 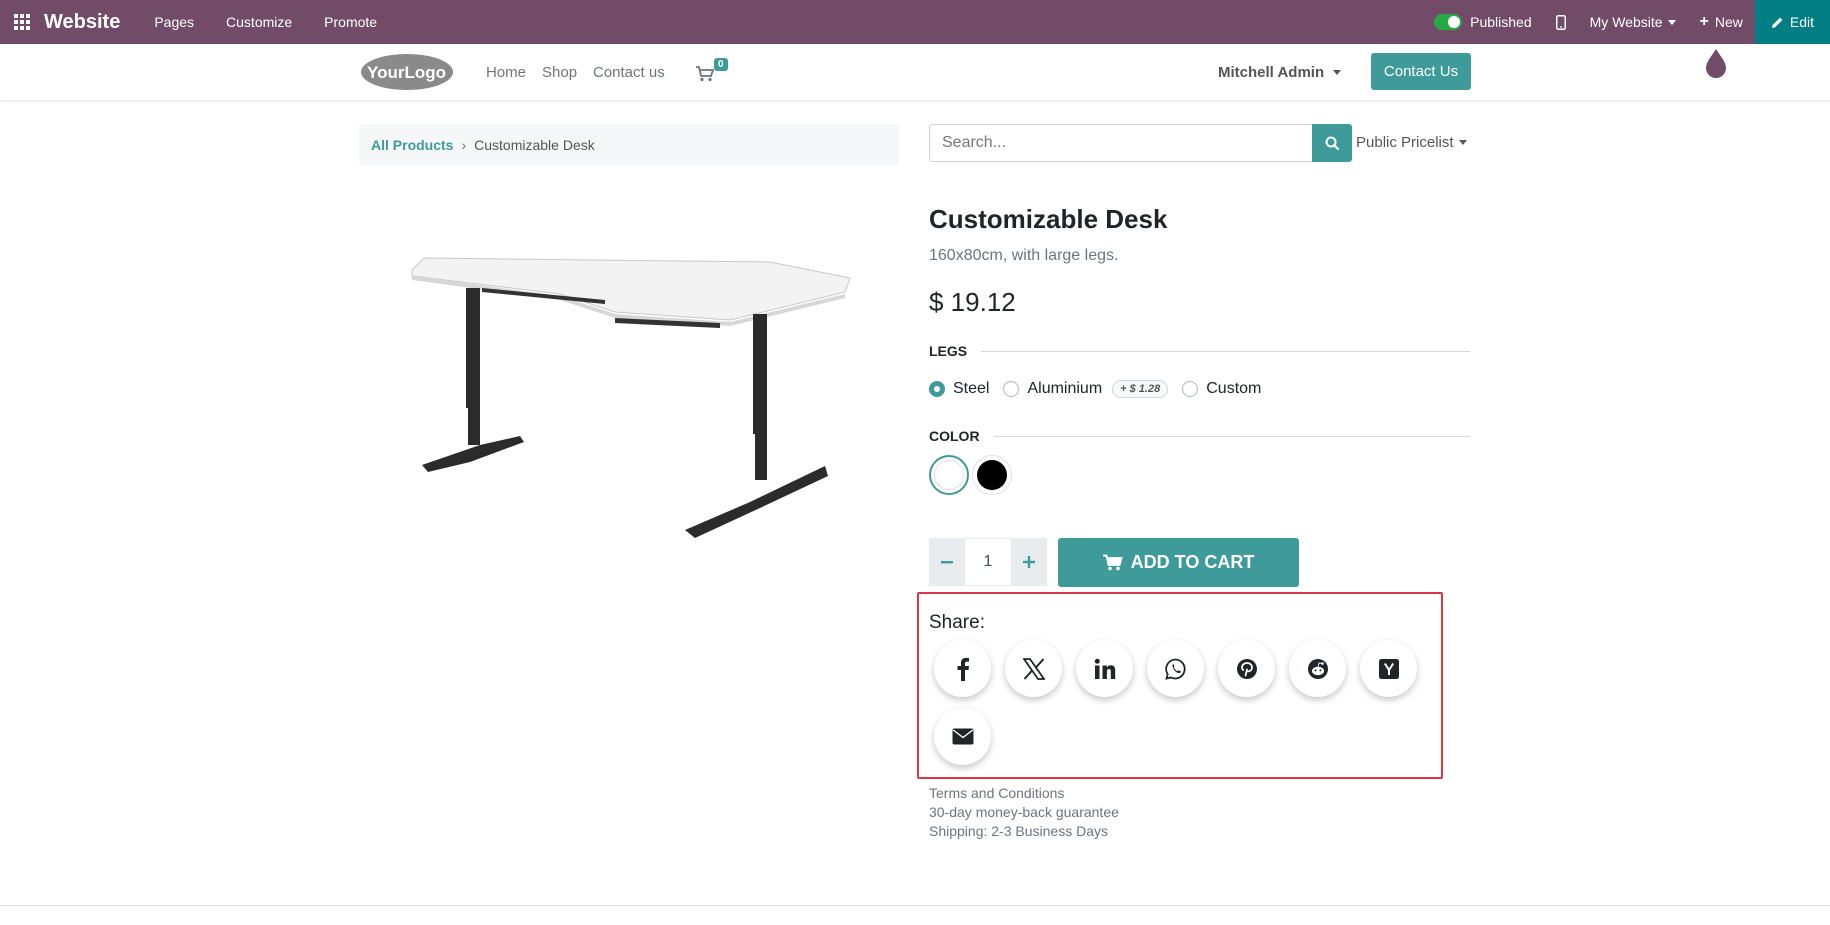 I want to click on radio-steel, so click(x=937, y=389).